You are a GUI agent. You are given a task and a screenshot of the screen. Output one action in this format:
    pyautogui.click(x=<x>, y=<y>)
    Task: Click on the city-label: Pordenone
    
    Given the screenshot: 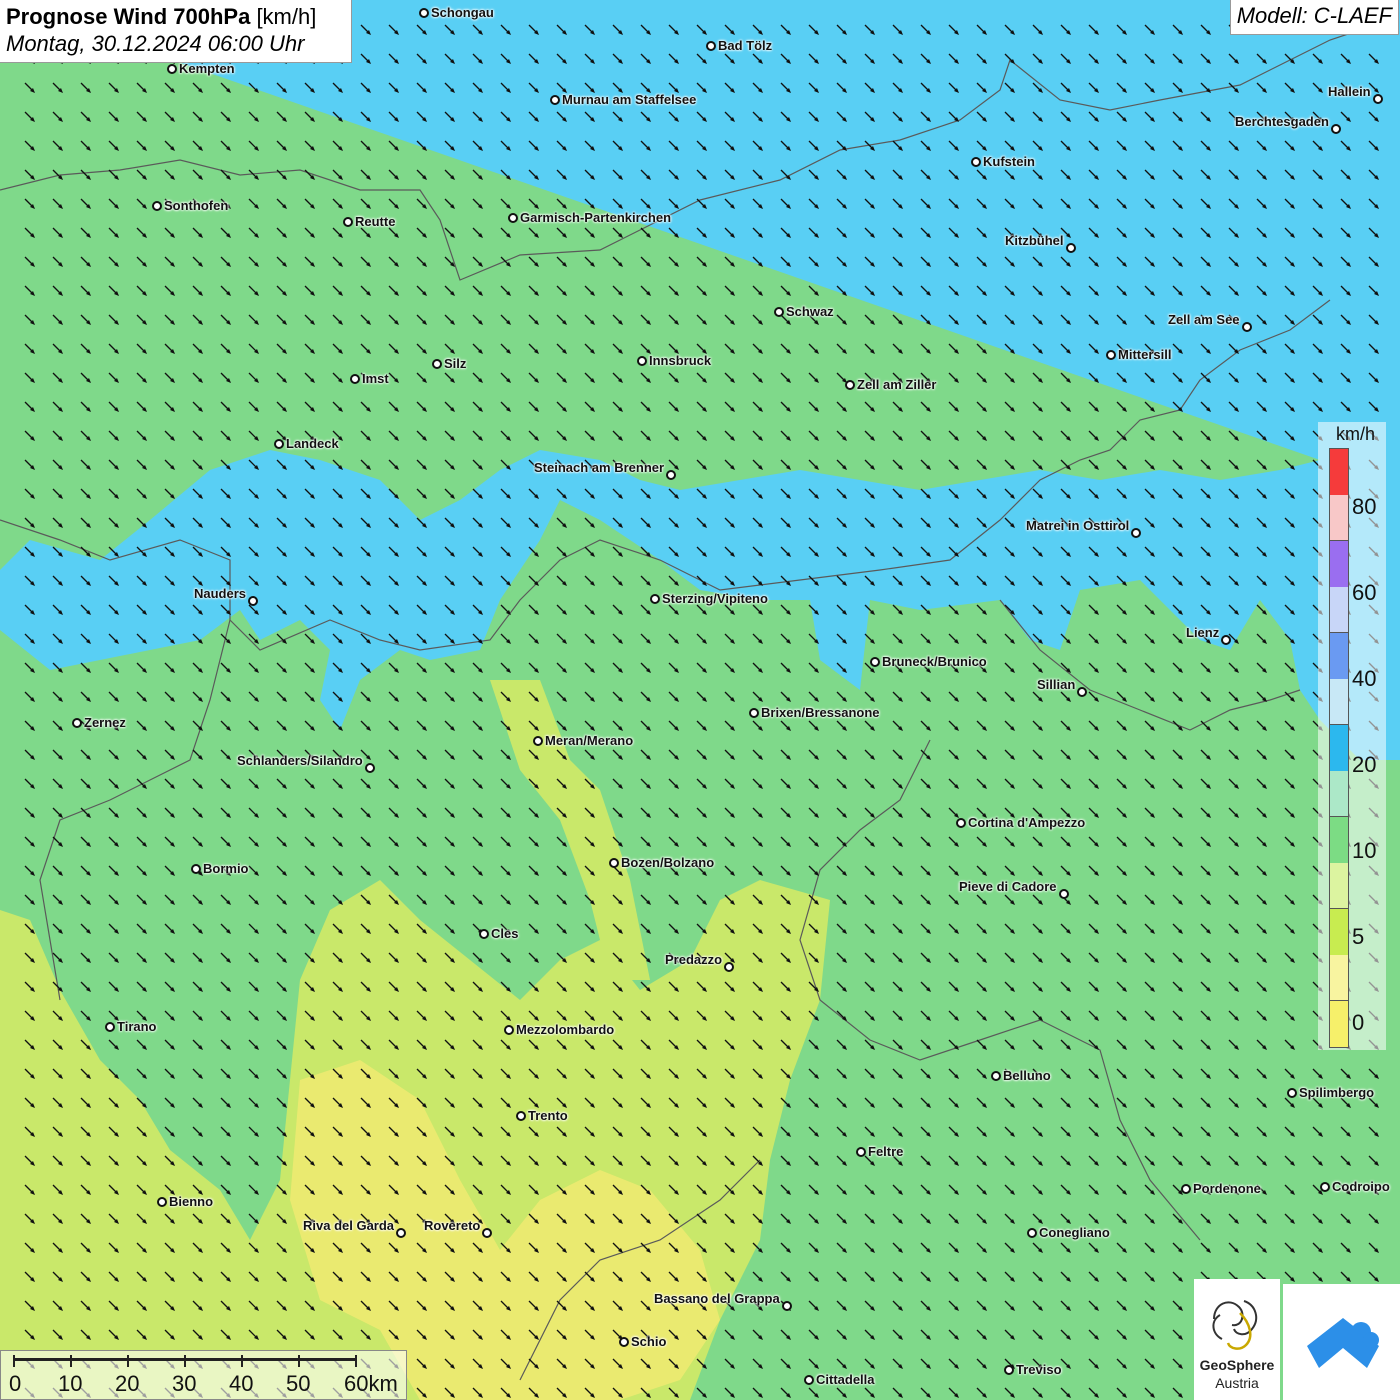 What is the action you would take?
    pyautogui.click(x=1227, y=1189)
    